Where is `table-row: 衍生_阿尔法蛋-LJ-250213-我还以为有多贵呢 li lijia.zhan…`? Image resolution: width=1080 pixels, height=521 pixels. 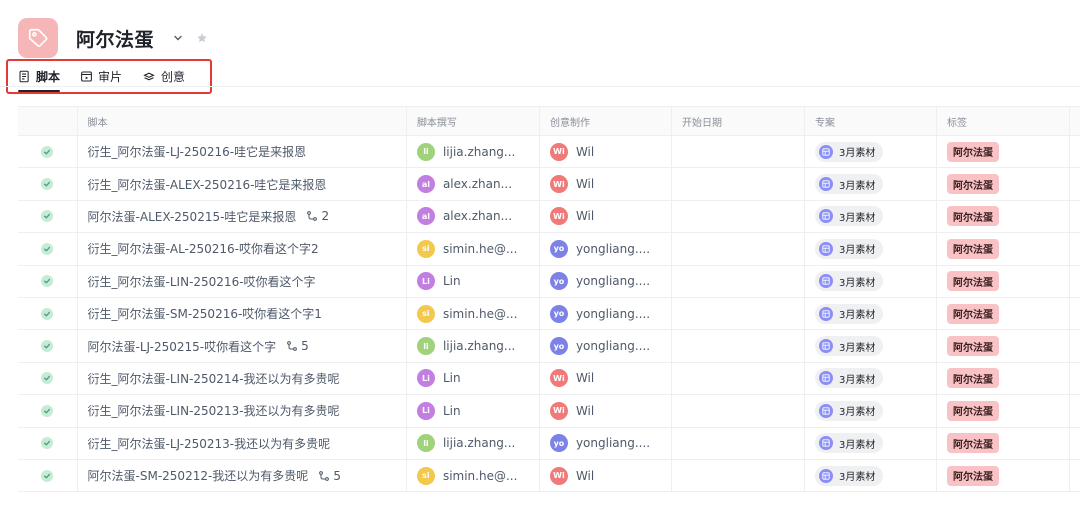
table-row: 衍生_阿尔法蛋-LJ-250213-我还以为有多贵呢 li lijia.zhan… is located at coordinates (549, 443).